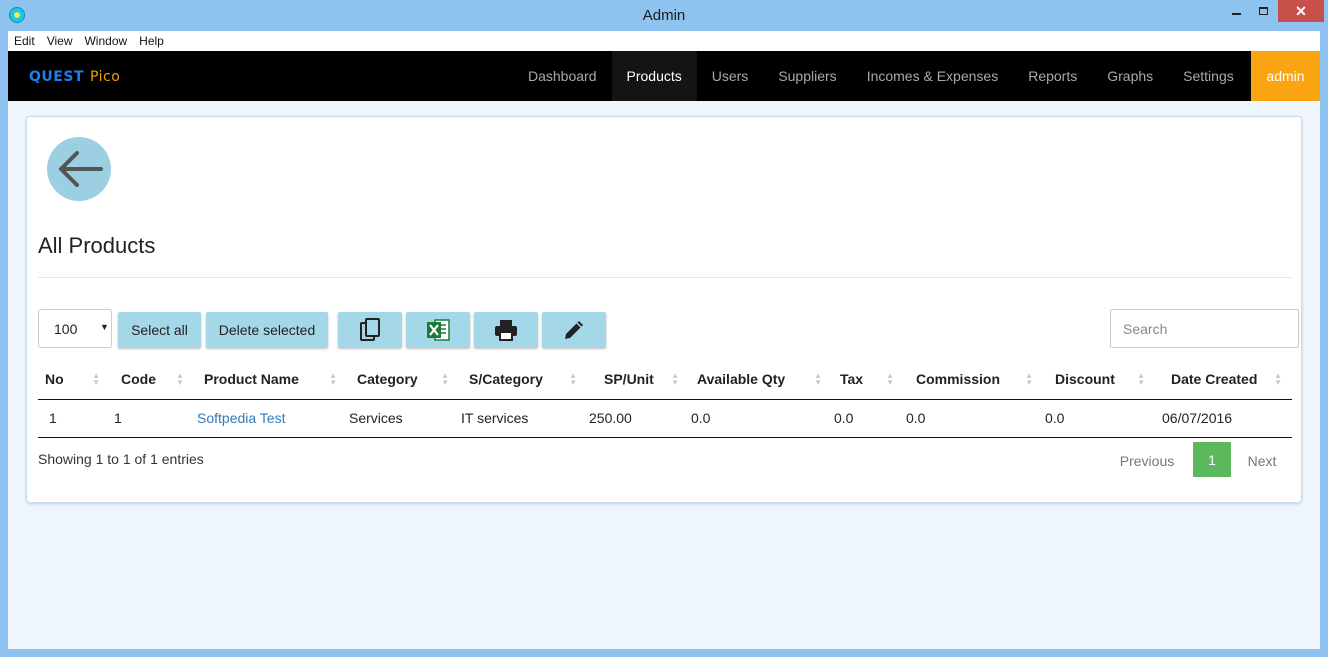 The height and width of the screenshot is (657, 1328). I want to click on brand-logo: QUEST Pico, so click(74, 77).